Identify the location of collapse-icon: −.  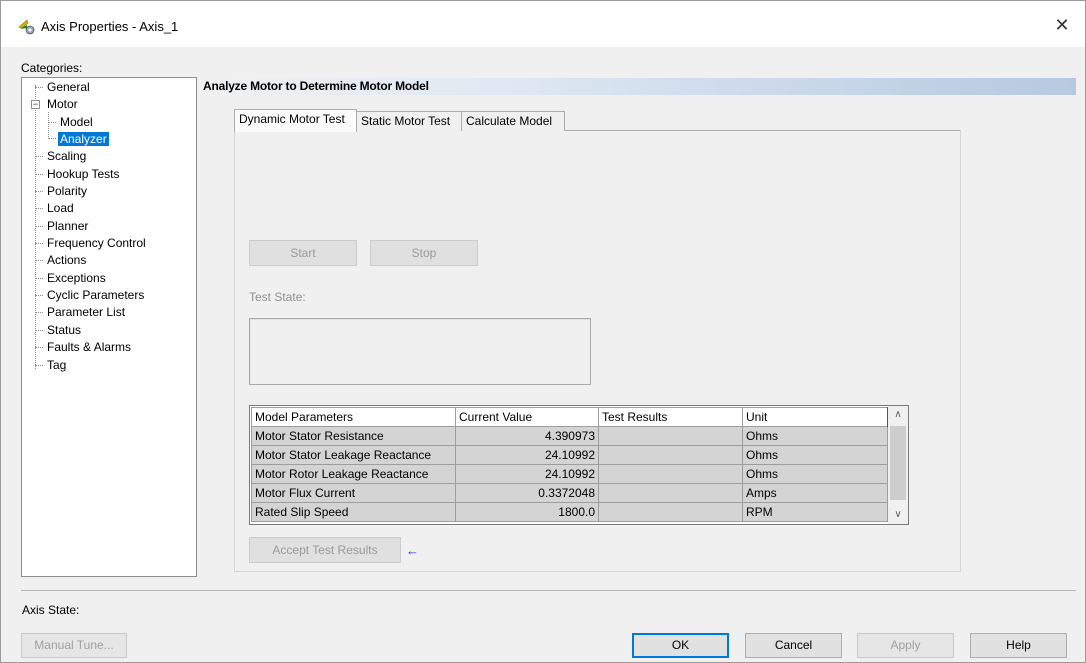
(35, 104).